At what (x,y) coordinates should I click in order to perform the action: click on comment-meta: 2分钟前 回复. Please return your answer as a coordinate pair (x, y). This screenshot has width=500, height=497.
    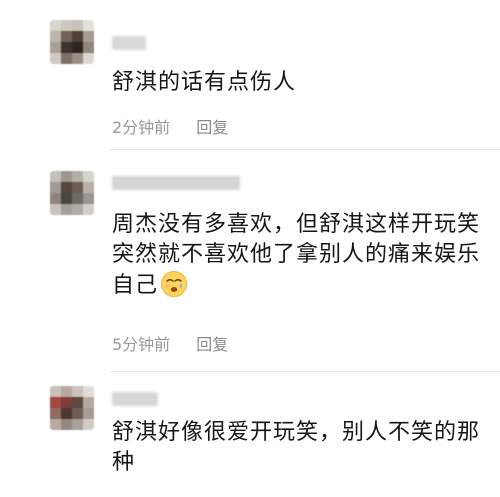
    Looking at the image, I should click on (170, 128).